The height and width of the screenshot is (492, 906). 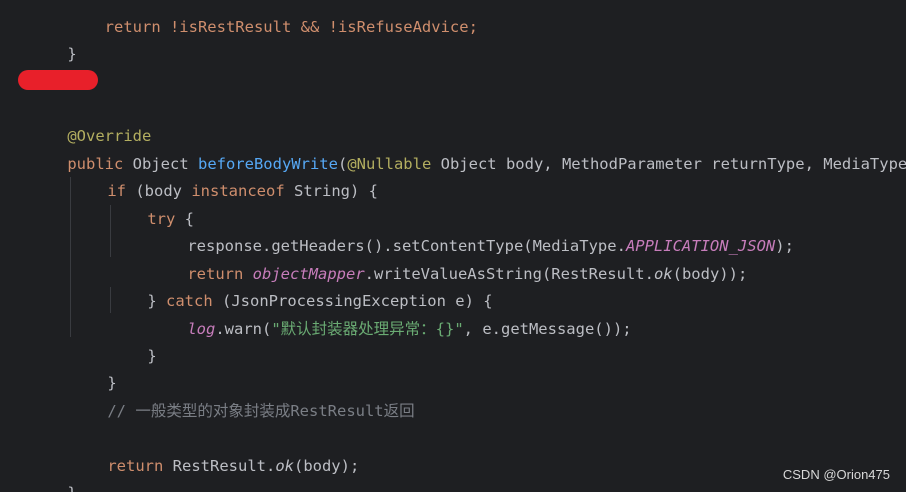 I want to click on code-line: try {, so click(x=152, y=203).